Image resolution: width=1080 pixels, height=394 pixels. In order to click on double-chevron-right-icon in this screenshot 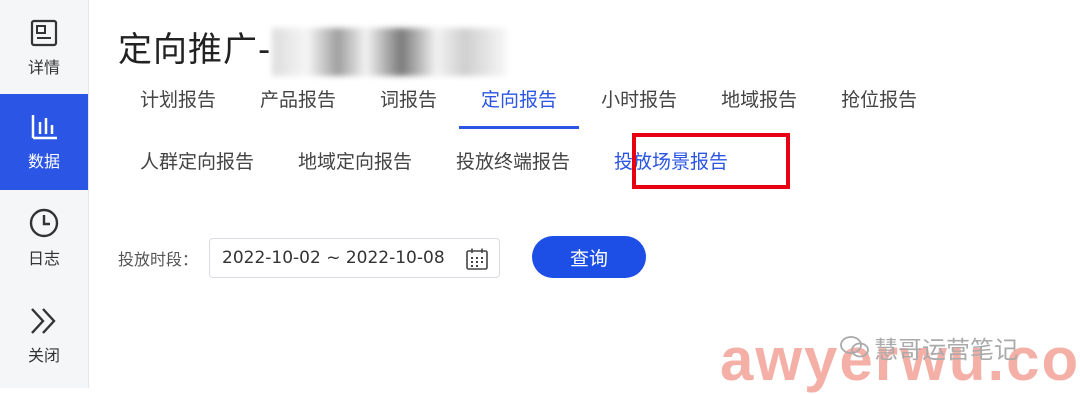, I will do `click(43, 321)`.